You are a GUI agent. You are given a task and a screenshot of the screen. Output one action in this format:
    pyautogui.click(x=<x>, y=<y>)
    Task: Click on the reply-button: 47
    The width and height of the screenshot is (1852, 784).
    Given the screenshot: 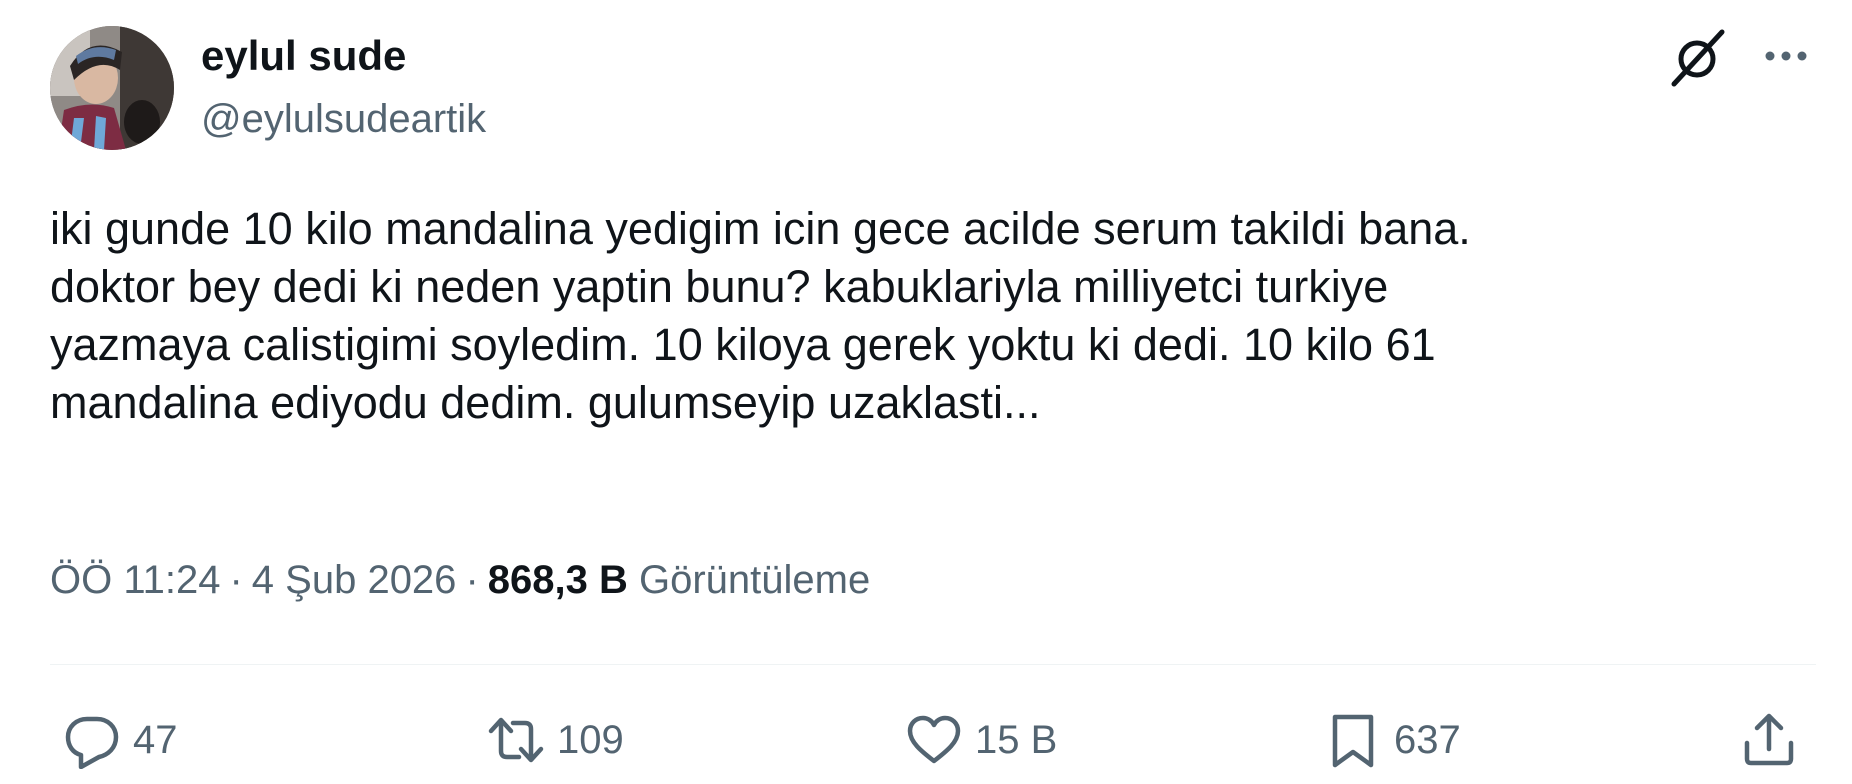 What is the action you would take?
    pyautogui.click(x=120, y=740)
    